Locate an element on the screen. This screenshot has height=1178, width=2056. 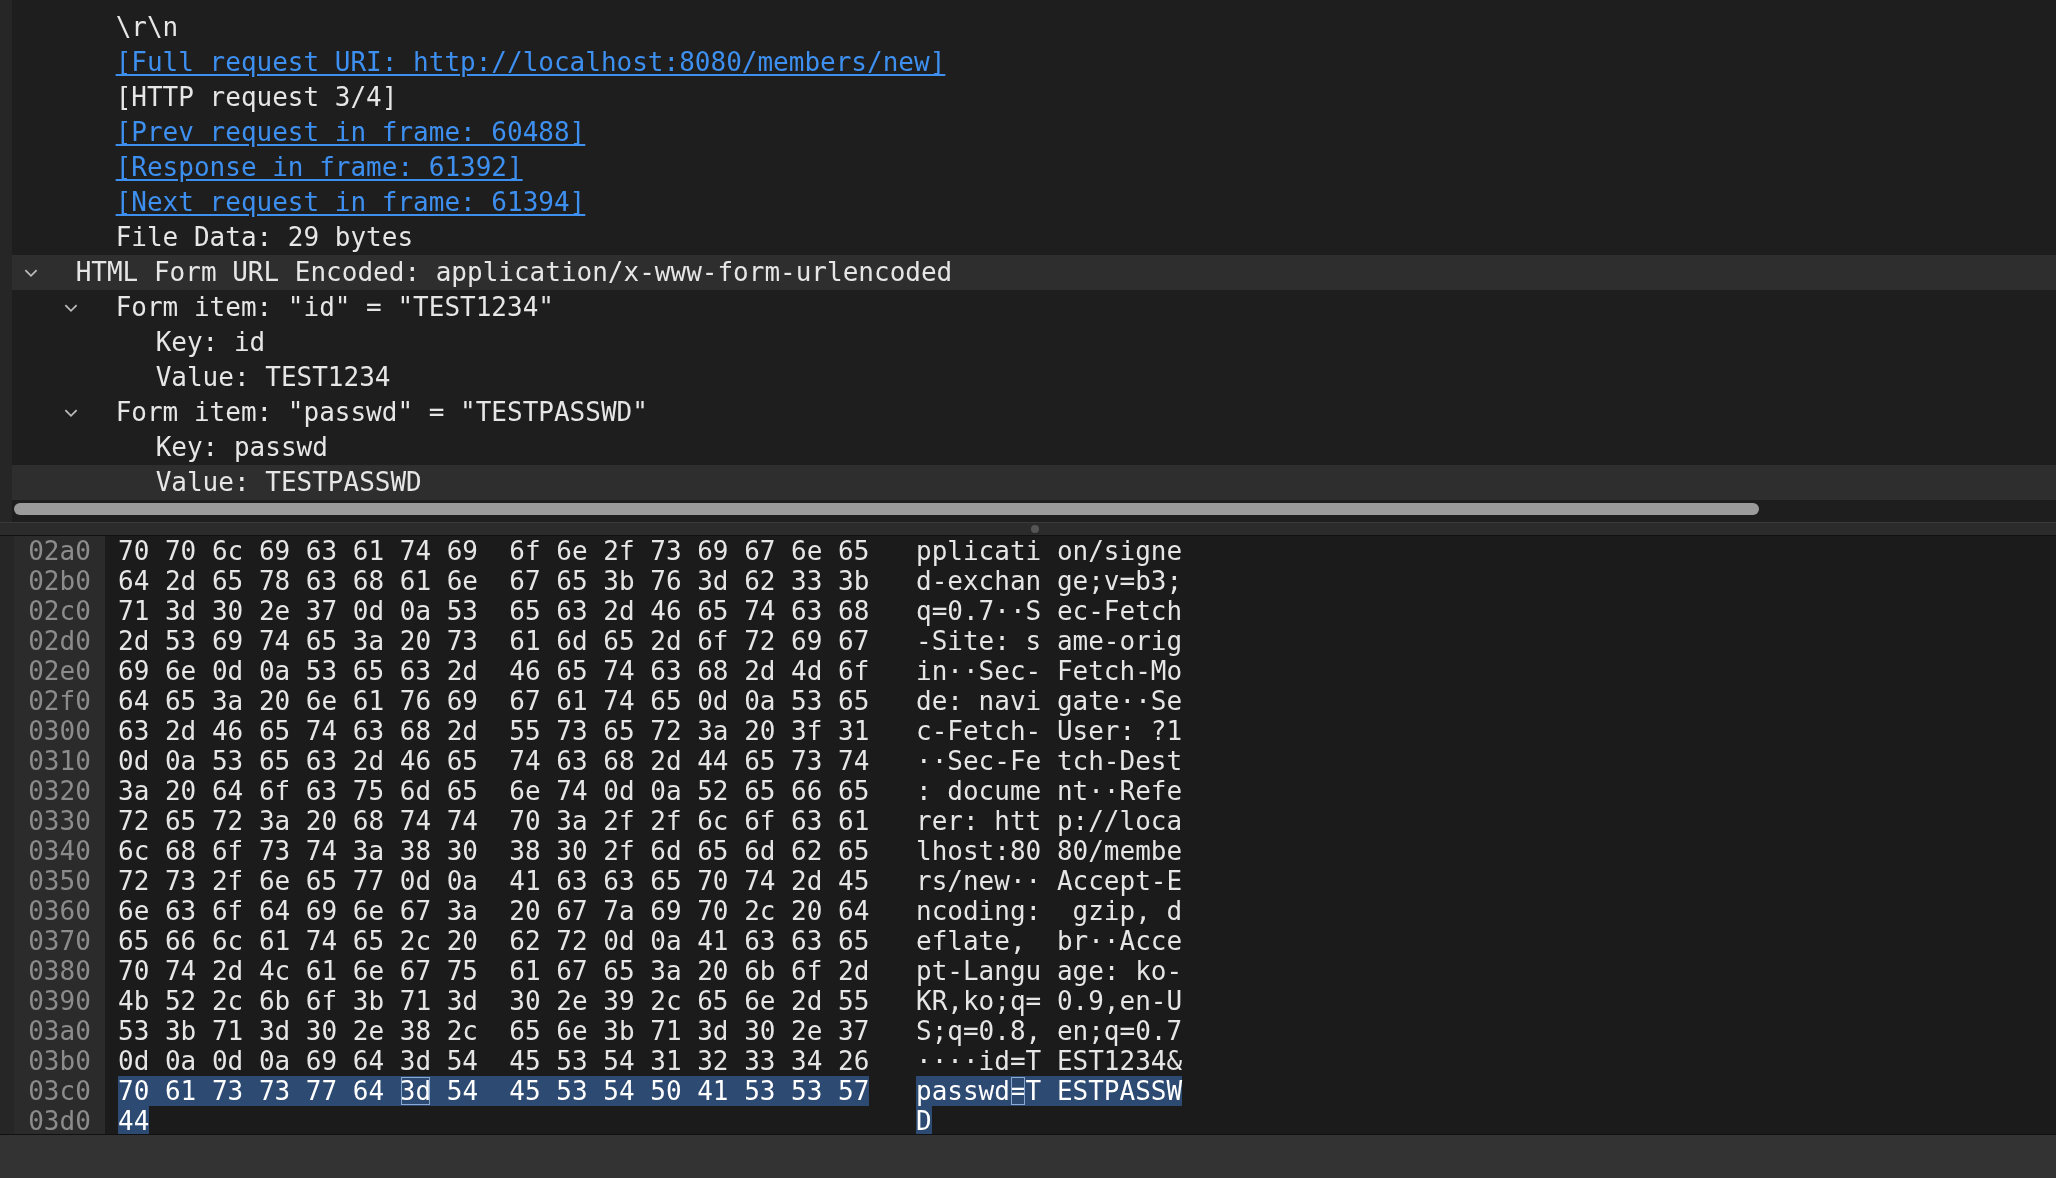
ascii-text: D is located at coordinates (924, 1120).